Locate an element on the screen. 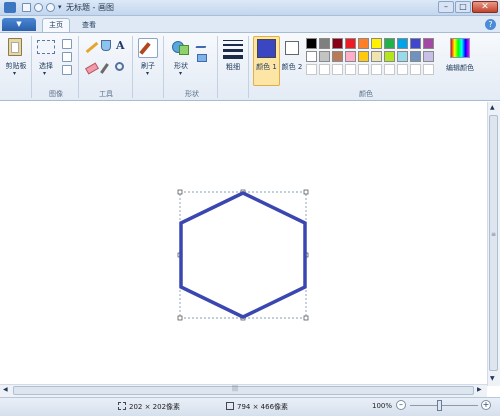  size-line-thick is located at coordinates (233, 50).